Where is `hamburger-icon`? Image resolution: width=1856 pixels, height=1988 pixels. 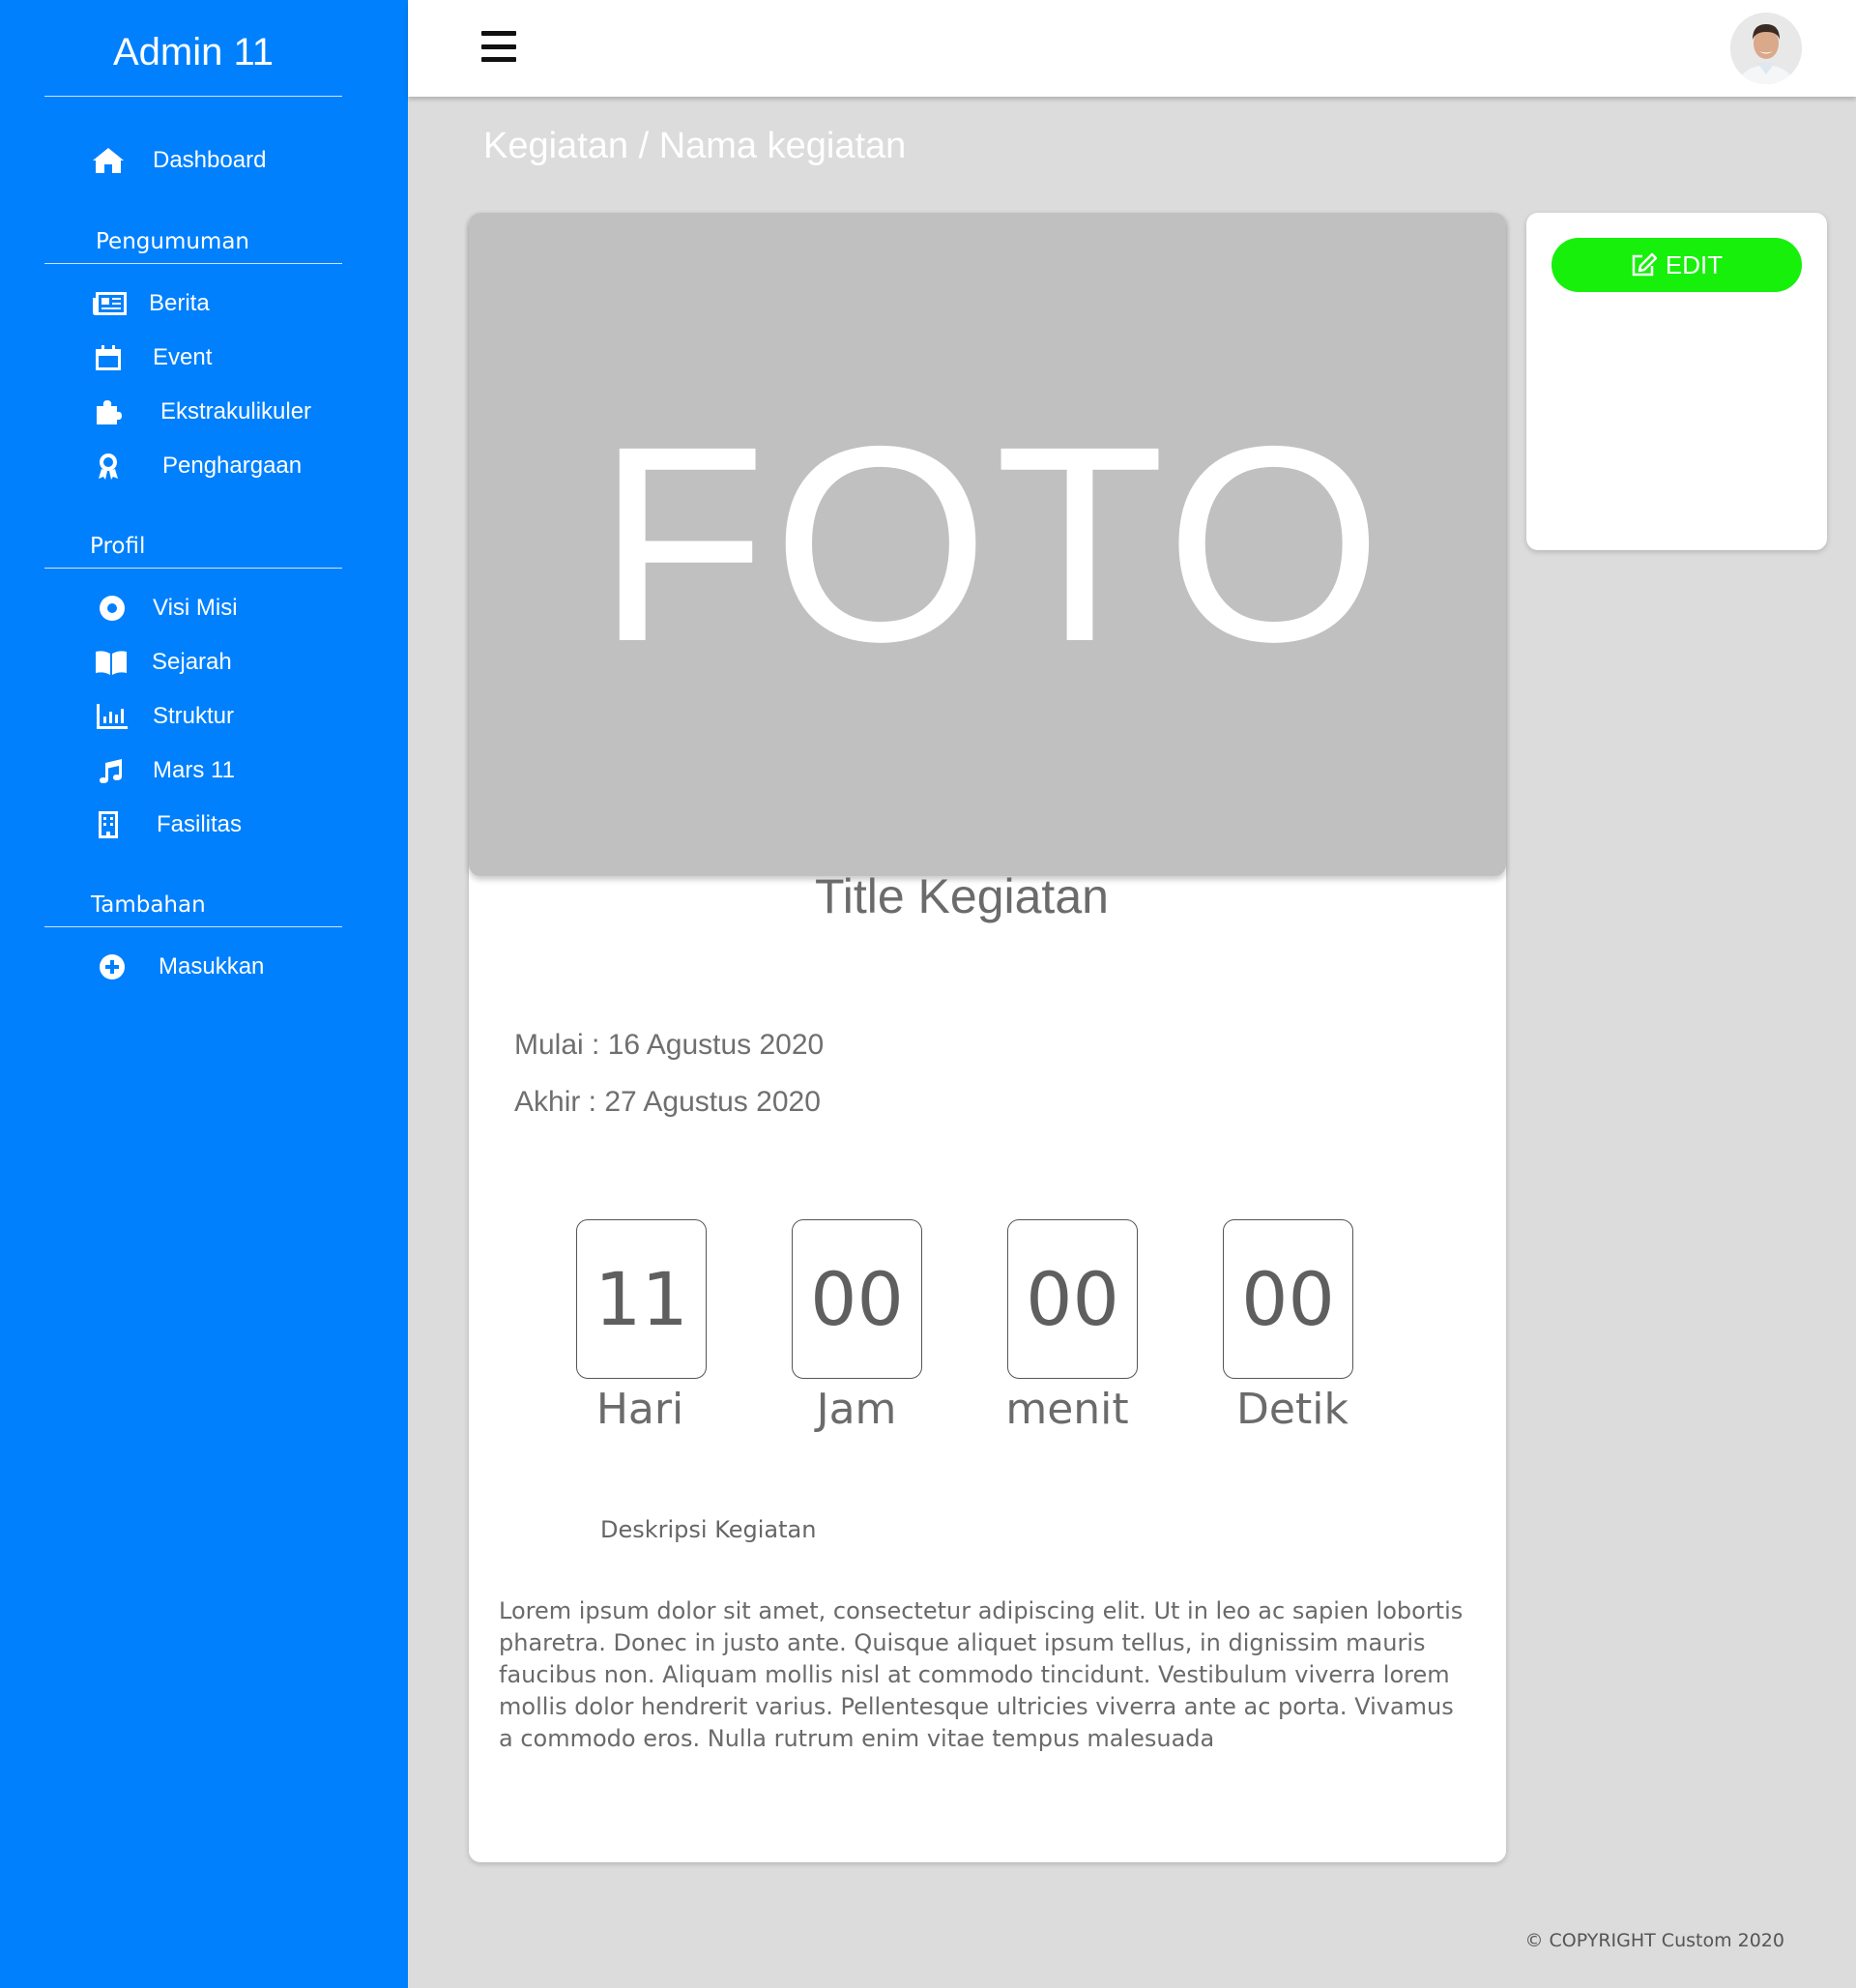
hamburger-icon is located at coordinates (499, 46).